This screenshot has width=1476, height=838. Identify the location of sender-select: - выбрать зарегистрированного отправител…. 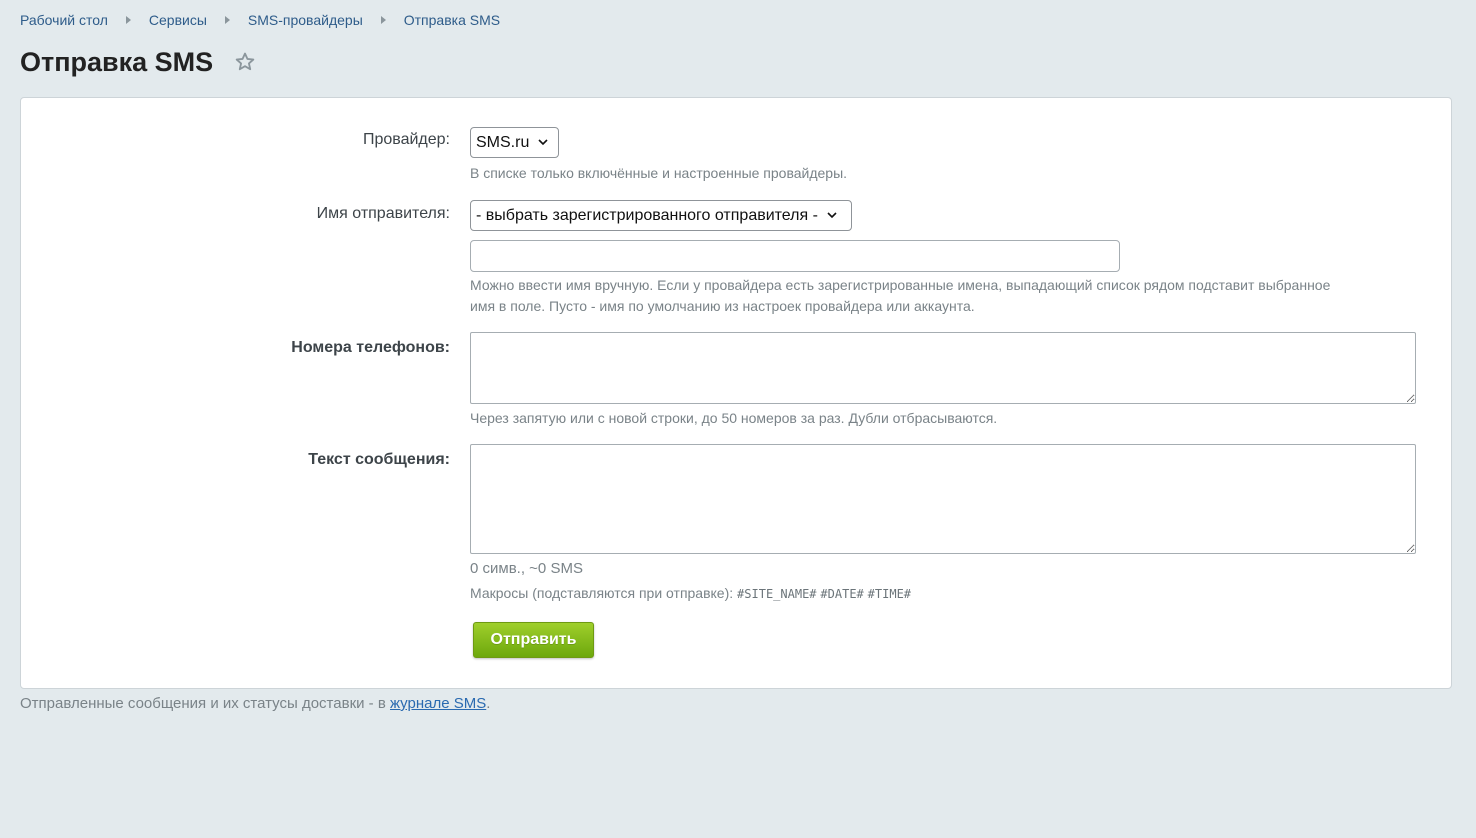
(661, 215).